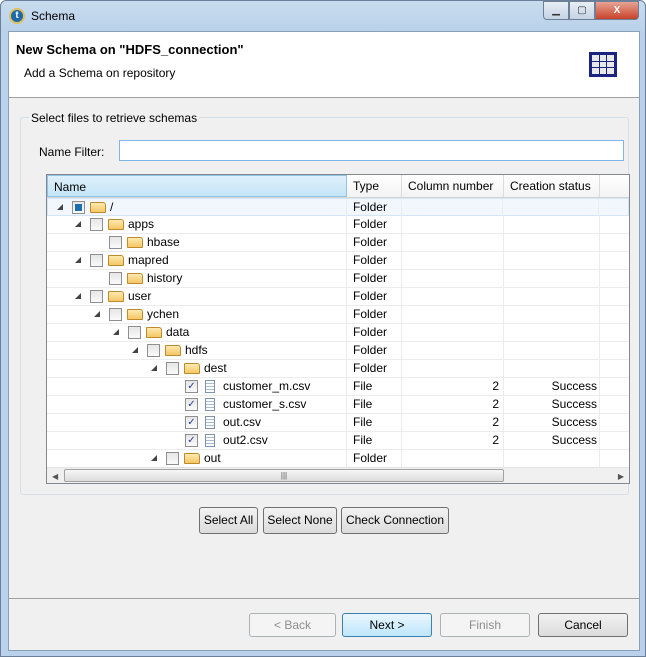 The width and height of the screenshot is (646, 657). I want to click on table-row: ✓ out2.csv File 2 Success, so click(338, 441).